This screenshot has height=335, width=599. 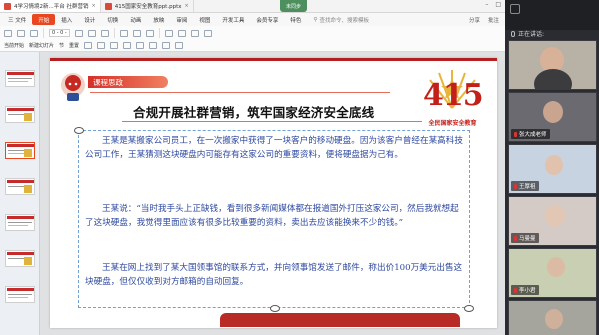 What do you see at coordinates (8, 33) in the screenshot?
I see `play-icon` at bounding box center [8, 33].